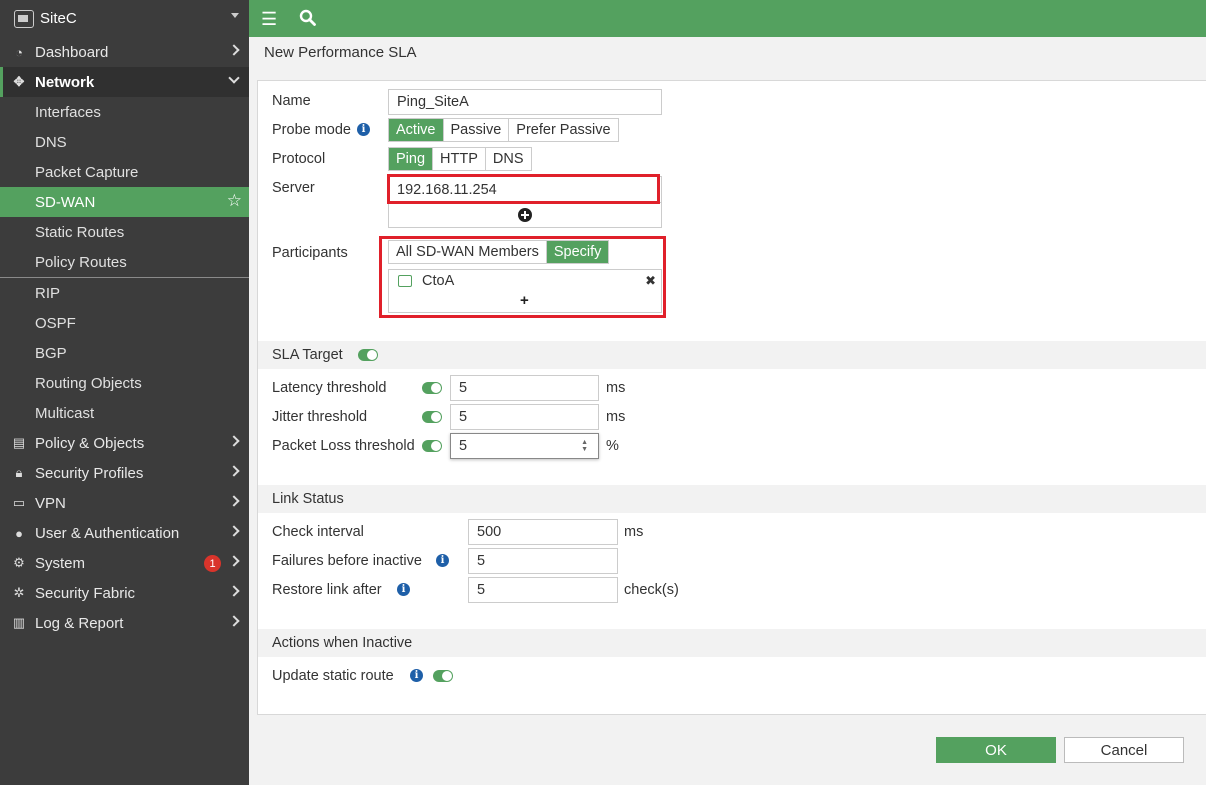 This screenshot has width=1206, height=785. What do you see at coordinates (48, 293) in the screenshot?
I see `sidebar-sub-label: RIP` at bounding box center [48, 293].